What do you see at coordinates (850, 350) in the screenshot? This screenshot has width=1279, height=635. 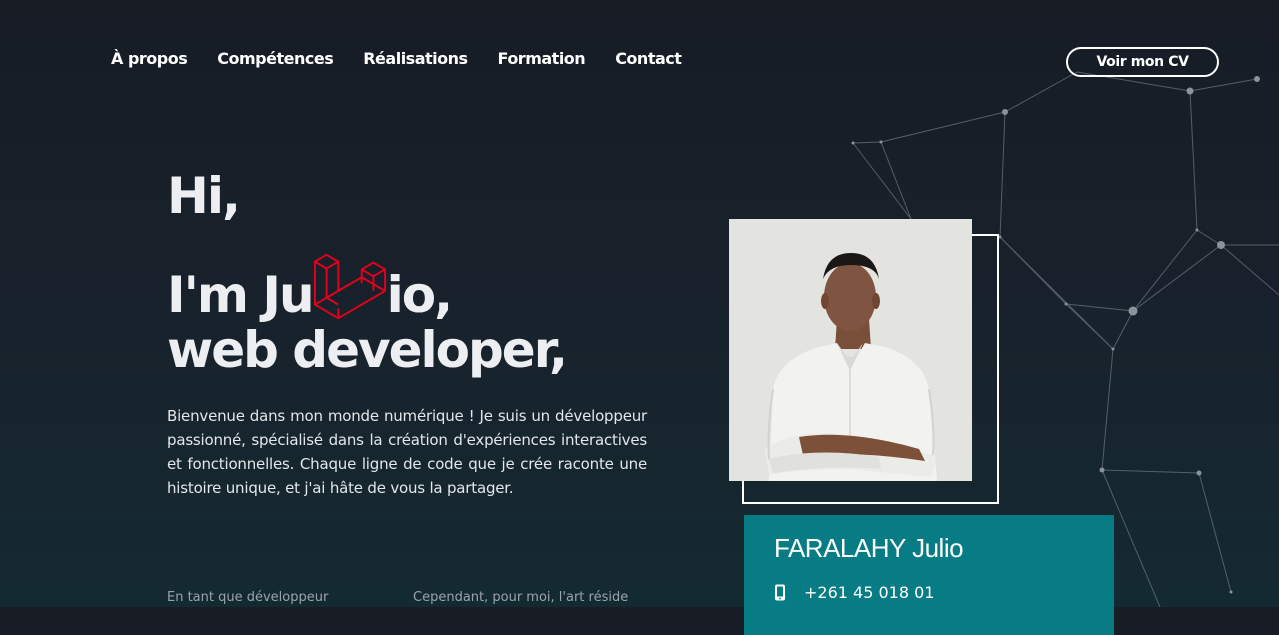 I see `profile-photo` at bounding box center [850, 350].